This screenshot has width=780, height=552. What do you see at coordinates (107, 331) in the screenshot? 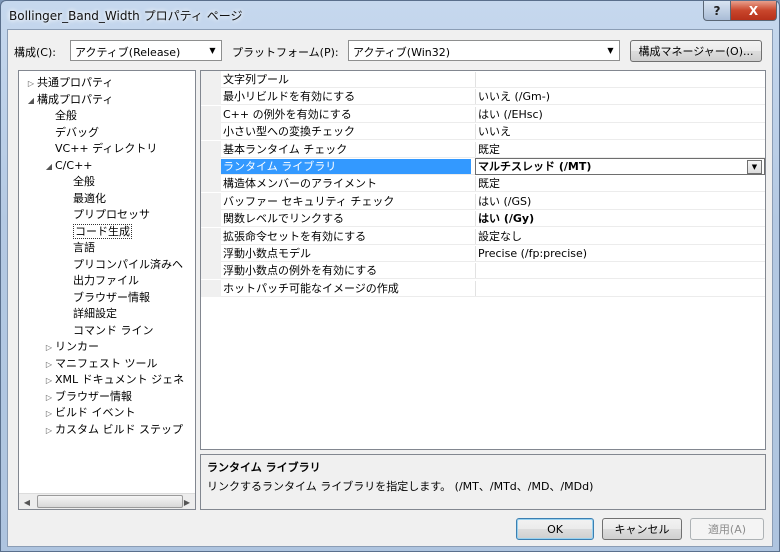
I see `tree-item: コマンド ライン` at bounding box center [107, 331].